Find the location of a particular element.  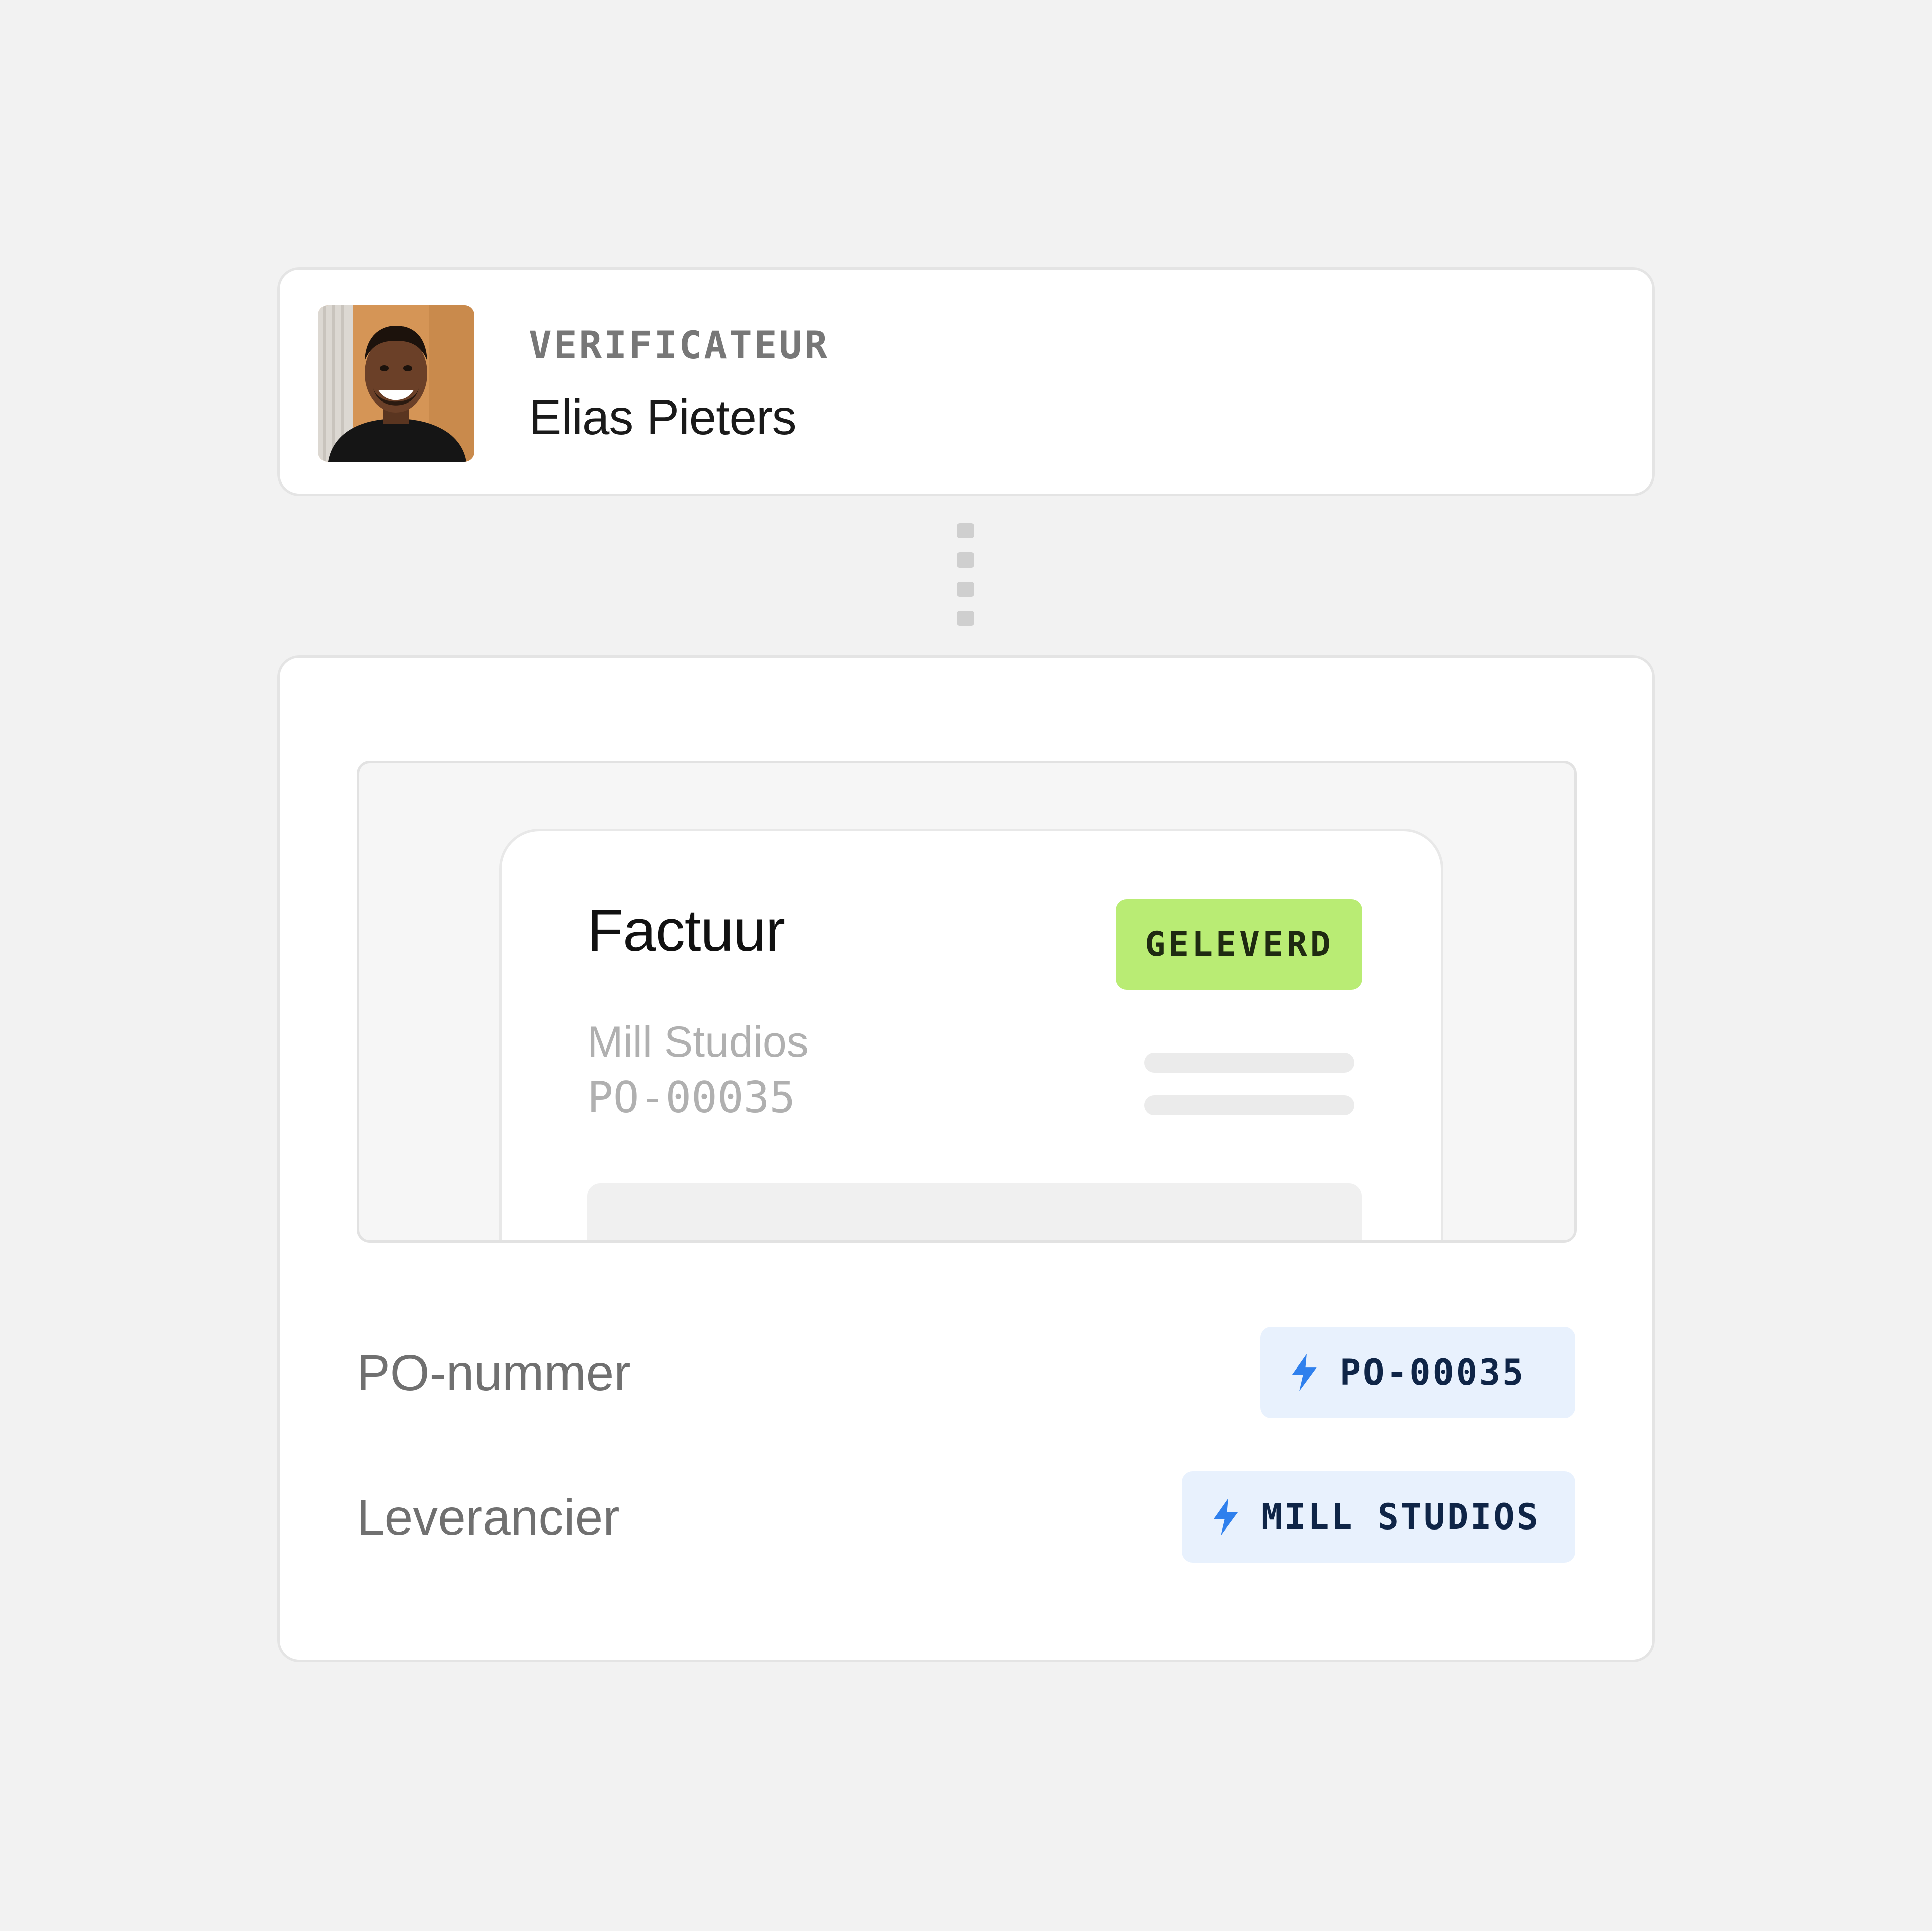

person-photo-icon is located at coordinates (396, 383).